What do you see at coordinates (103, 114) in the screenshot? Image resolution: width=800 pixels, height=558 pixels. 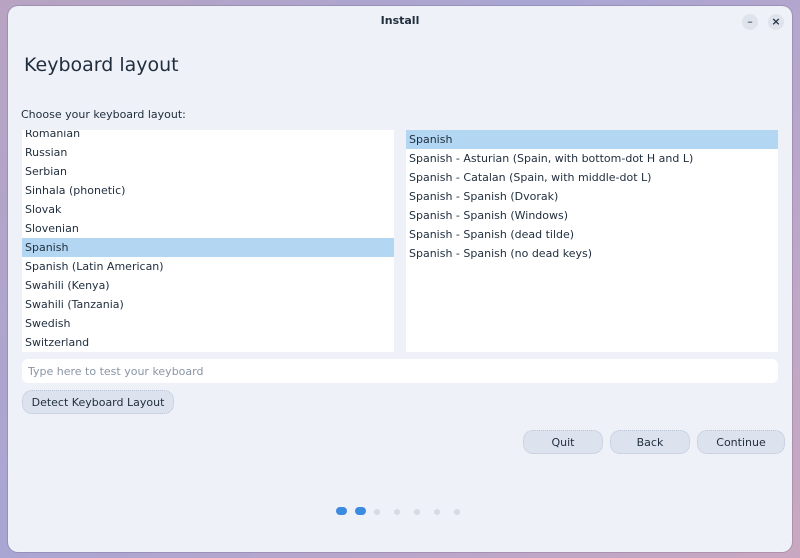 I see `choose-layout-label: Choose your keyboard layout:` at bounding box center [103, 114].